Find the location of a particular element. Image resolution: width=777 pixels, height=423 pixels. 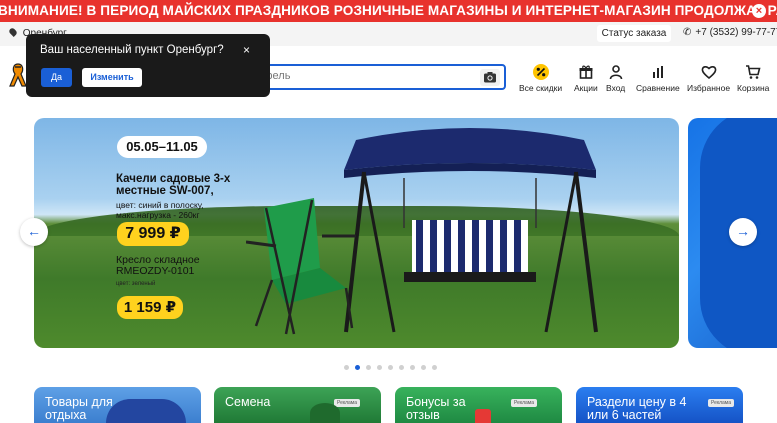

nav-cart-label: Корзина is located at coordinates (753, 88).